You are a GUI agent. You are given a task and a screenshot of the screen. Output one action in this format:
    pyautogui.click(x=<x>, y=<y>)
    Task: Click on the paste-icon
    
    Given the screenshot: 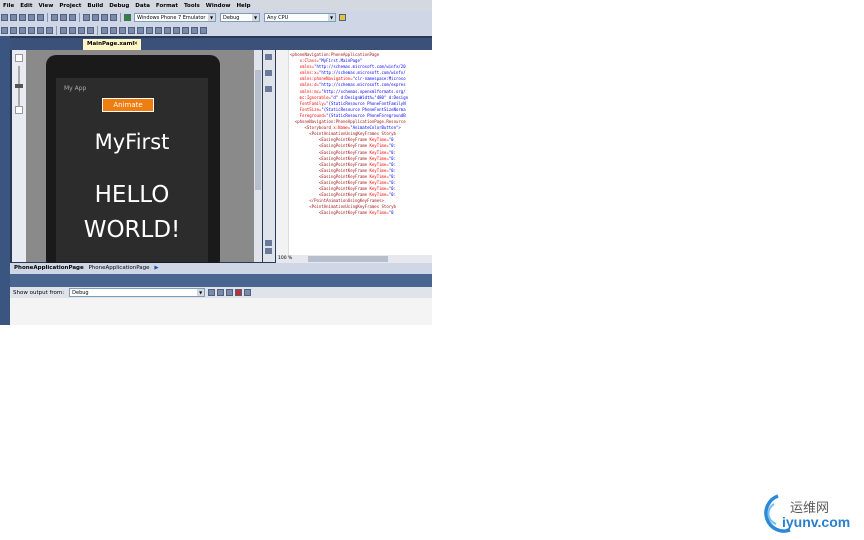 What is the action you would take?
    pyautogui.click(x=72, y=17)
    